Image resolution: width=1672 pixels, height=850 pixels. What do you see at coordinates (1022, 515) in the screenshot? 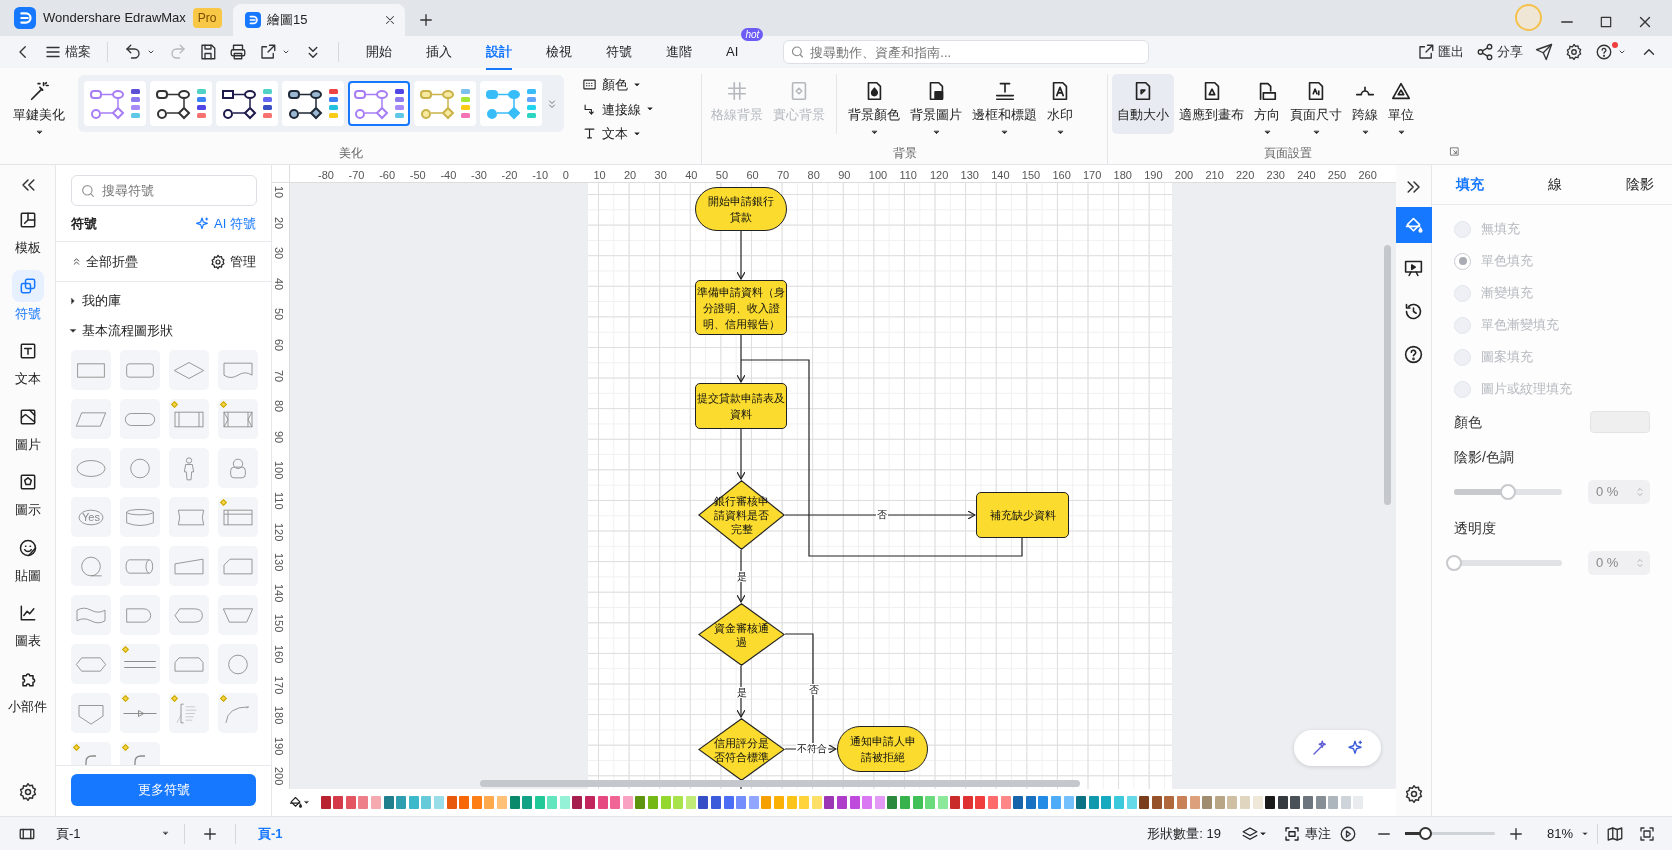
I see `process-node: 補充缺少資料` at bounding box center [1022, 515].